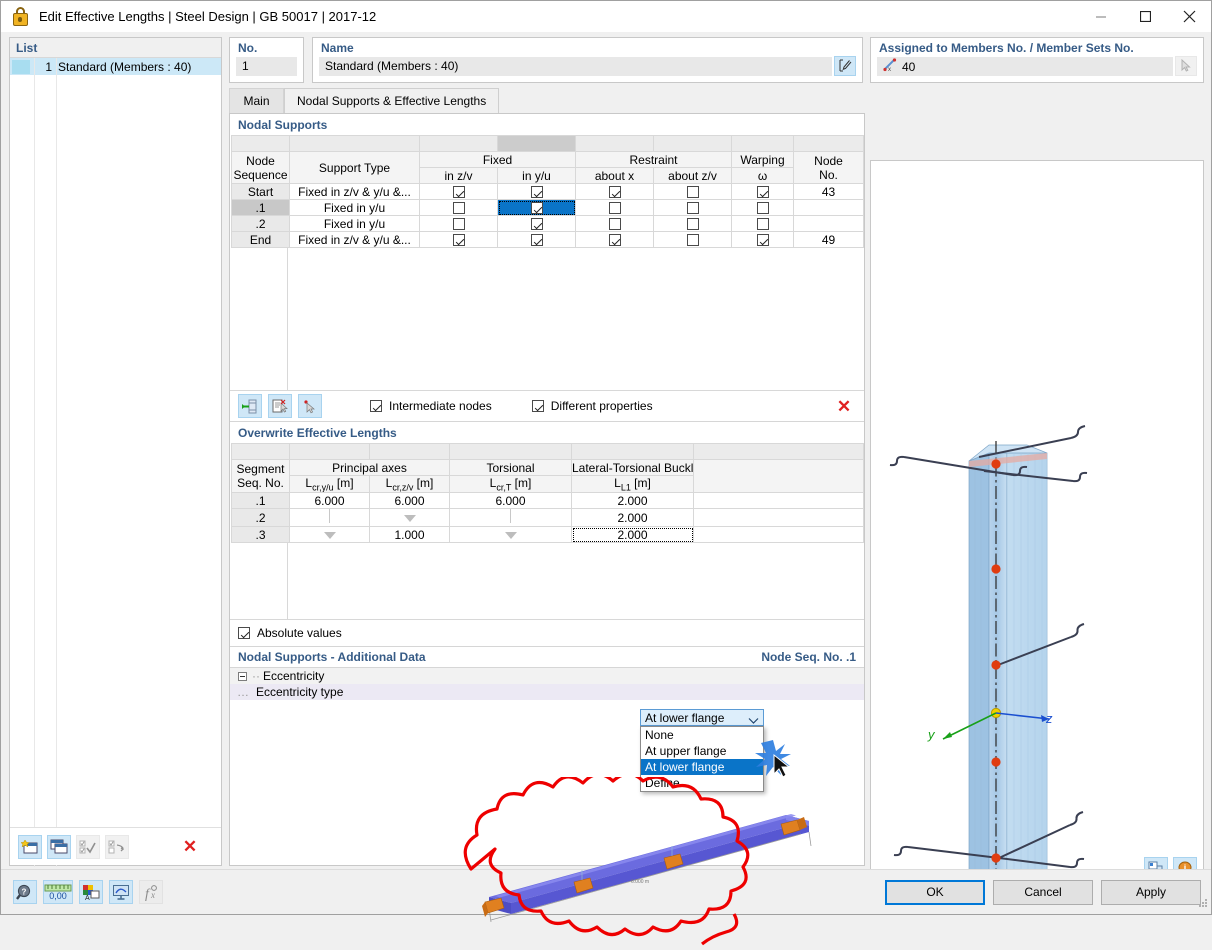  I want to click on cell-lcr-zv: 1.000, so click(409, 535).